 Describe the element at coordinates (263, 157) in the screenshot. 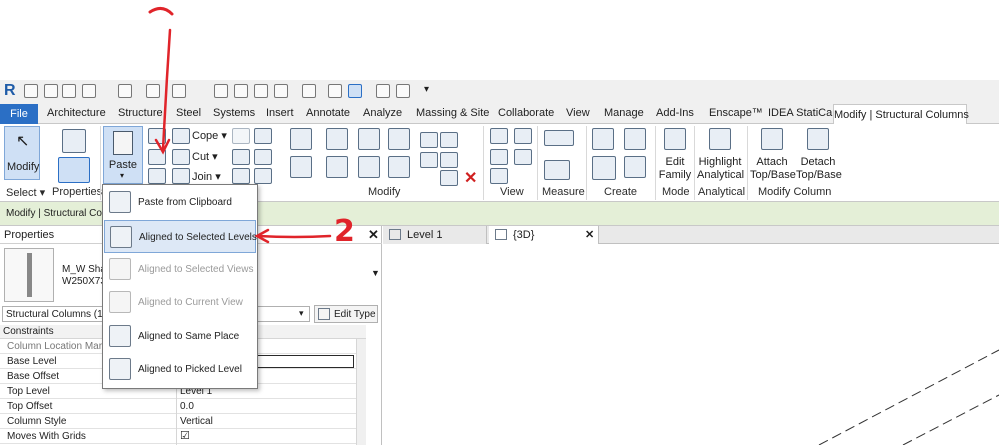

I see `split-face-icon` at that location.